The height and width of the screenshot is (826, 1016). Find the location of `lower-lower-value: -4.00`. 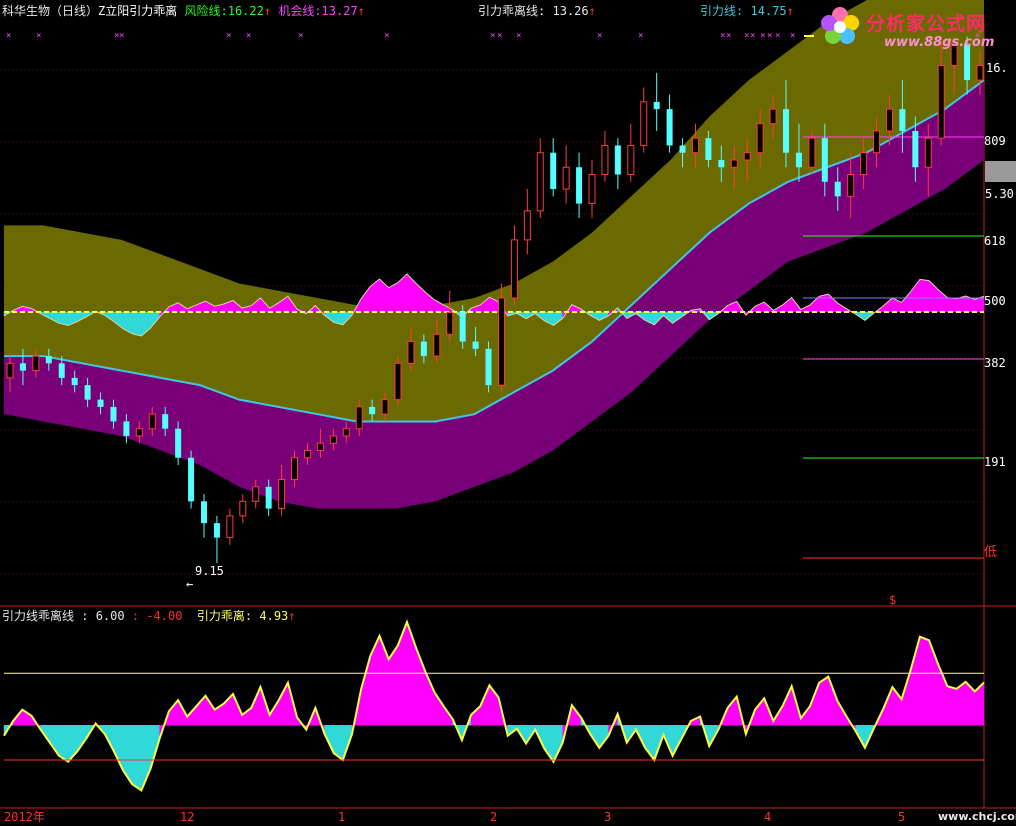

lower-lower-value: -4.00 is located at coordinates (164, 616).